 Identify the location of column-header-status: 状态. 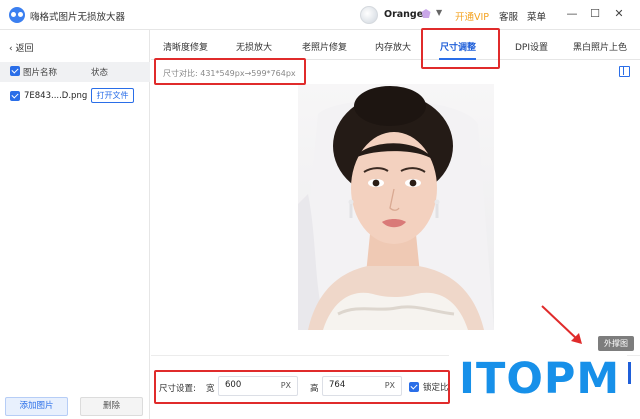
(100, 73).